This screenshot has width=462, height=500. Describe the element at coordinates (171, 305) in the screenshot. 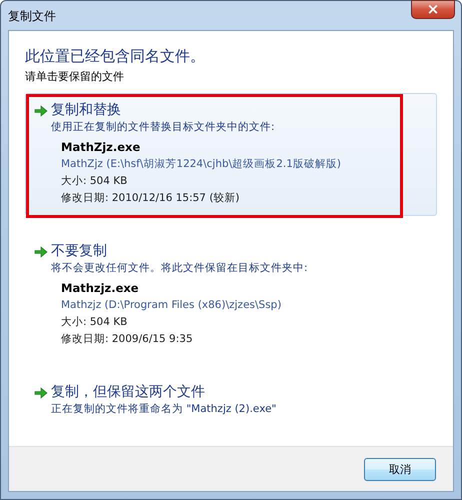

I see `file-path: Mathzjz (D:\Program Files (x86)\zjzes\Ssp)` at that location.